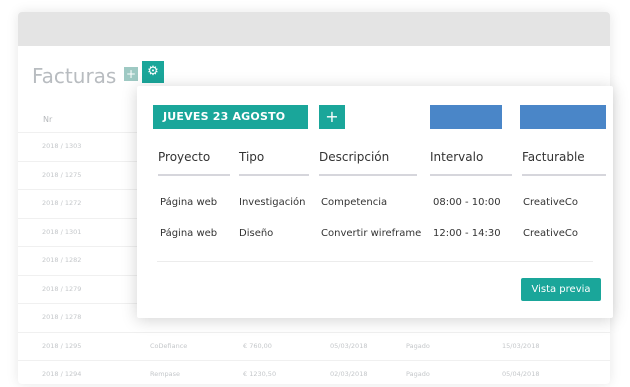  Describe the element at coordinates (332, 117) in the screenshot. I see `add-entry-button: +` at that location.